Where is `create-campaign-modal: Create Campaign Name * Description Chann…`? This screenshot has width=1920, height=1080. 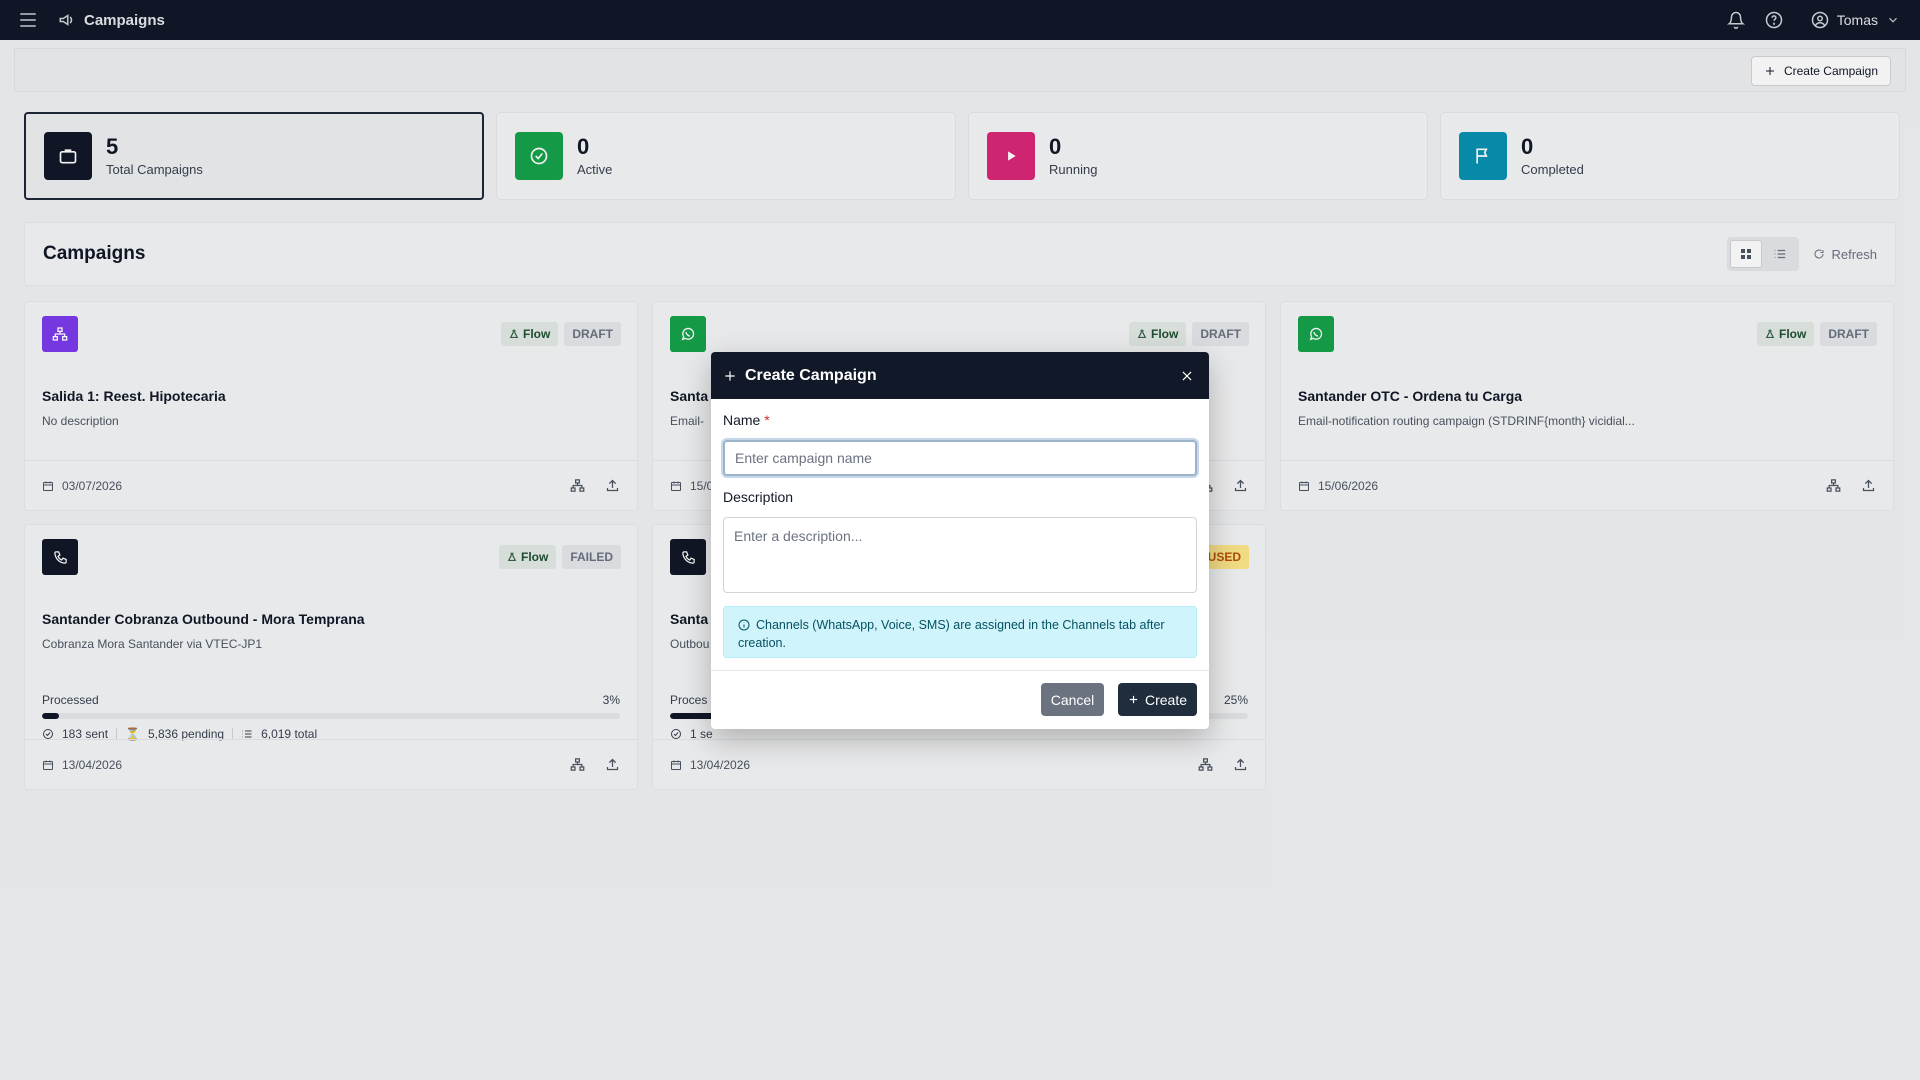
create-campaign-modal: Create Campaign Name * Description Chann… is located at coordinates (960, 540).